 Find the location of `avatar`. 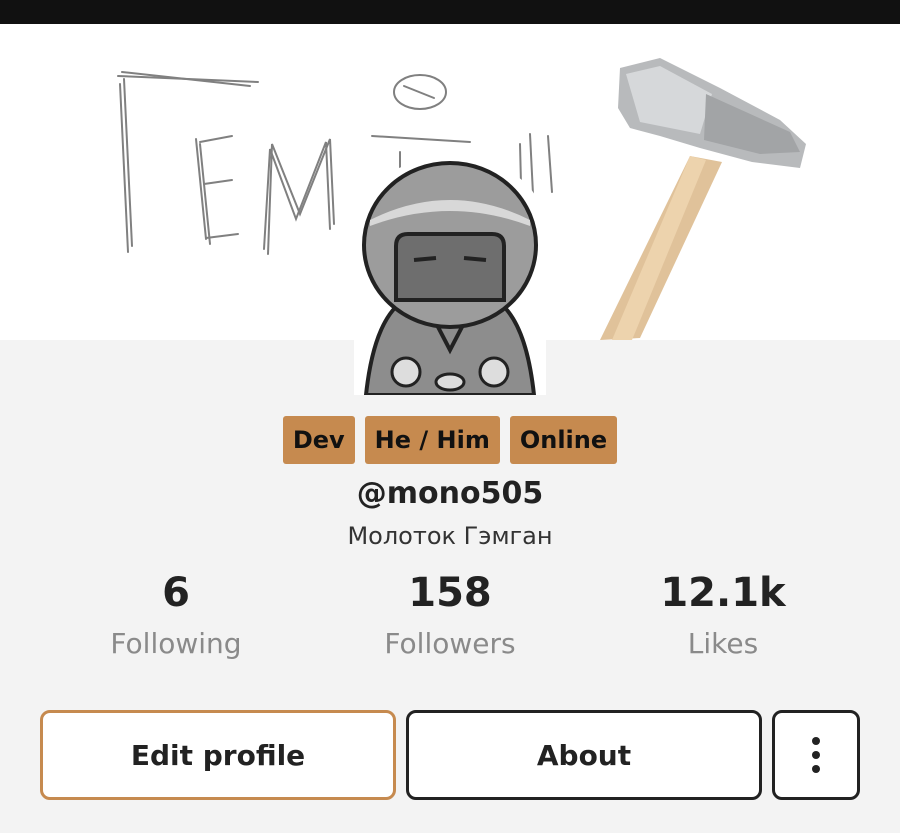

avatar is located at coordinates (450, 272).